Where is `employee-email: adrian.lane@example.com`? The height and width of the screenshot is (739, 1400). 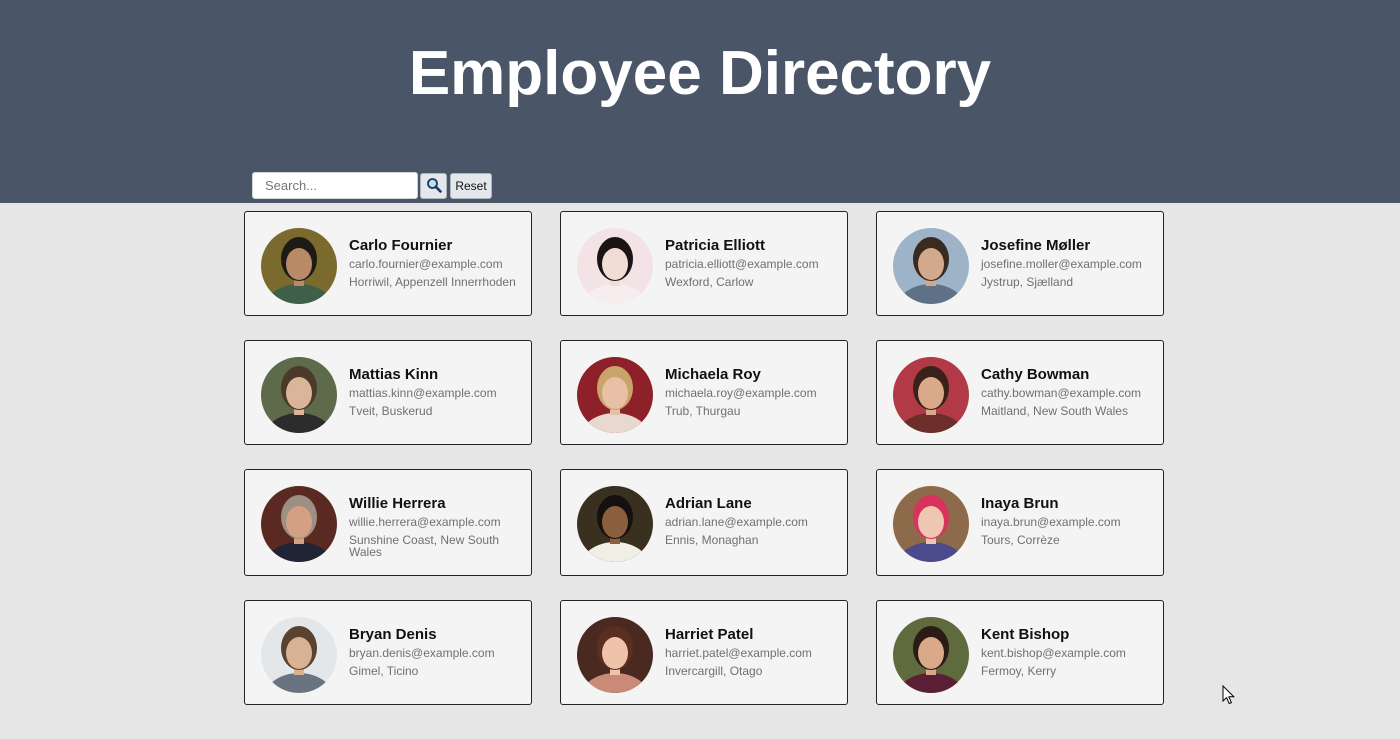 employee-email: adrian.lane@example.com is located at coordinates (736, 522).